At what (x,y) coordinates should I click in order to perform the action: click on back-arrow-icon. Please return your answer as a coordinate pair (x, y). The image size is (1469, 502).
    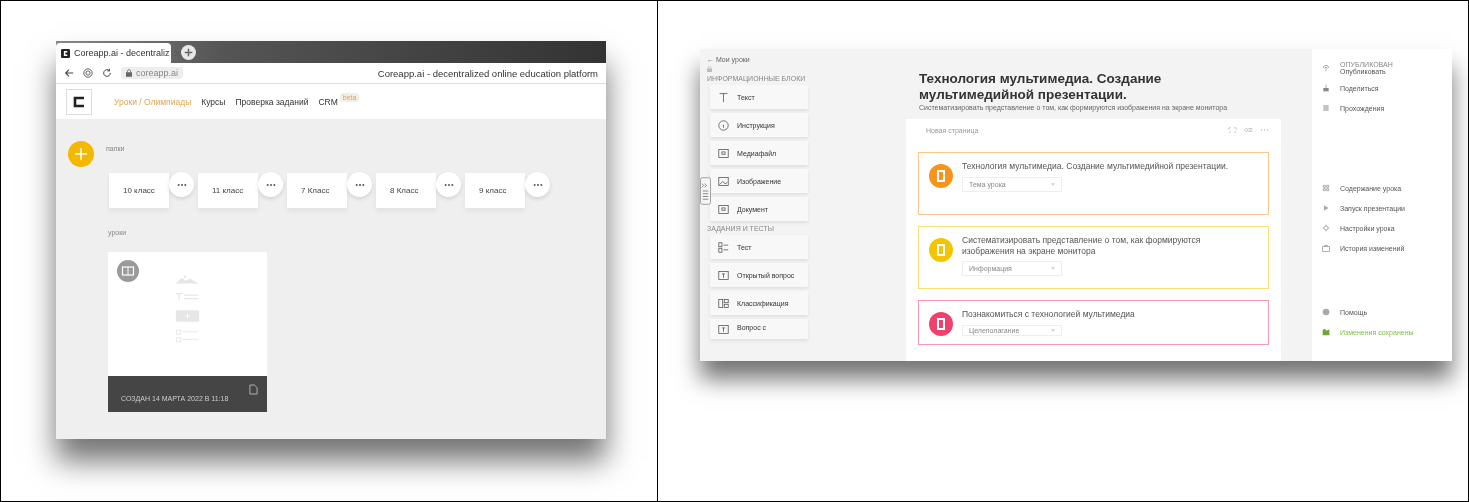
    Looking at the image, I should click on (69, 73).